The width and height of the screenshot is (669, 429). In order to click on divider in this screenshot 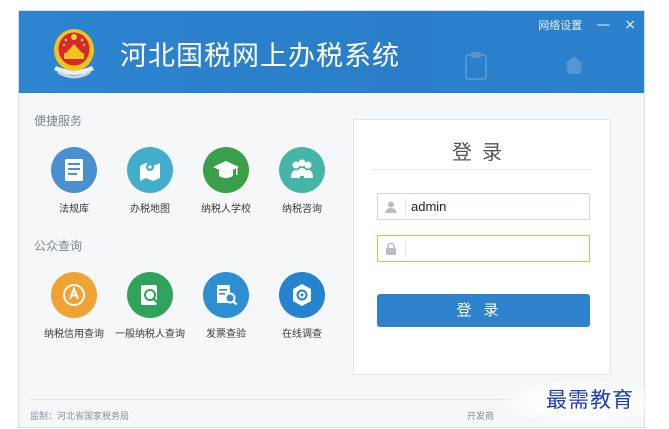, I will do `click(482, 169)`.